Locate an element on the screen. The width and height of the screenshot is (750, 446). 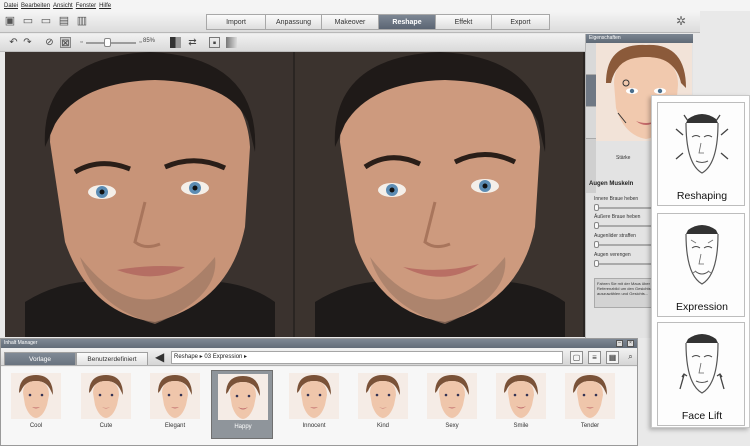
list-view-icon: ≡ is located at coordinates (594, 357).